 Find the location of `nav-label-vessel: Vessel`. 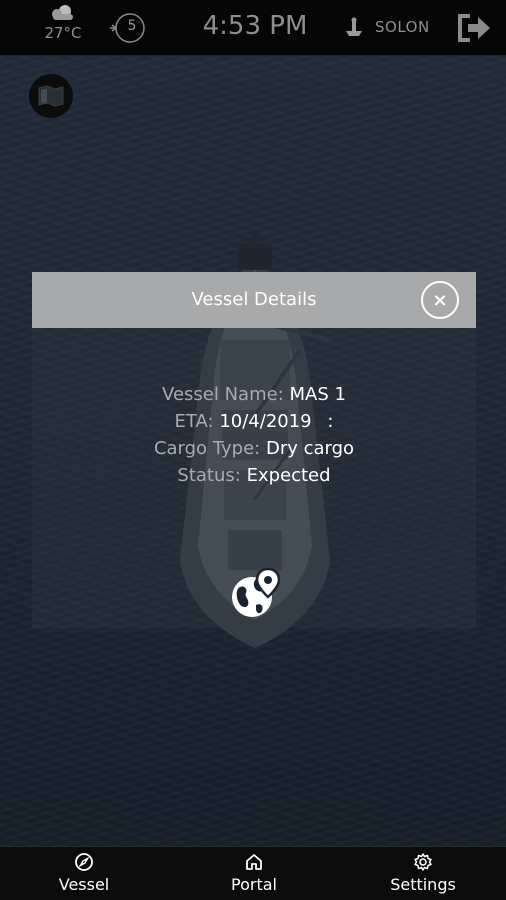

nav-label-vessel: Vessel is located at coordinates (84, 884).